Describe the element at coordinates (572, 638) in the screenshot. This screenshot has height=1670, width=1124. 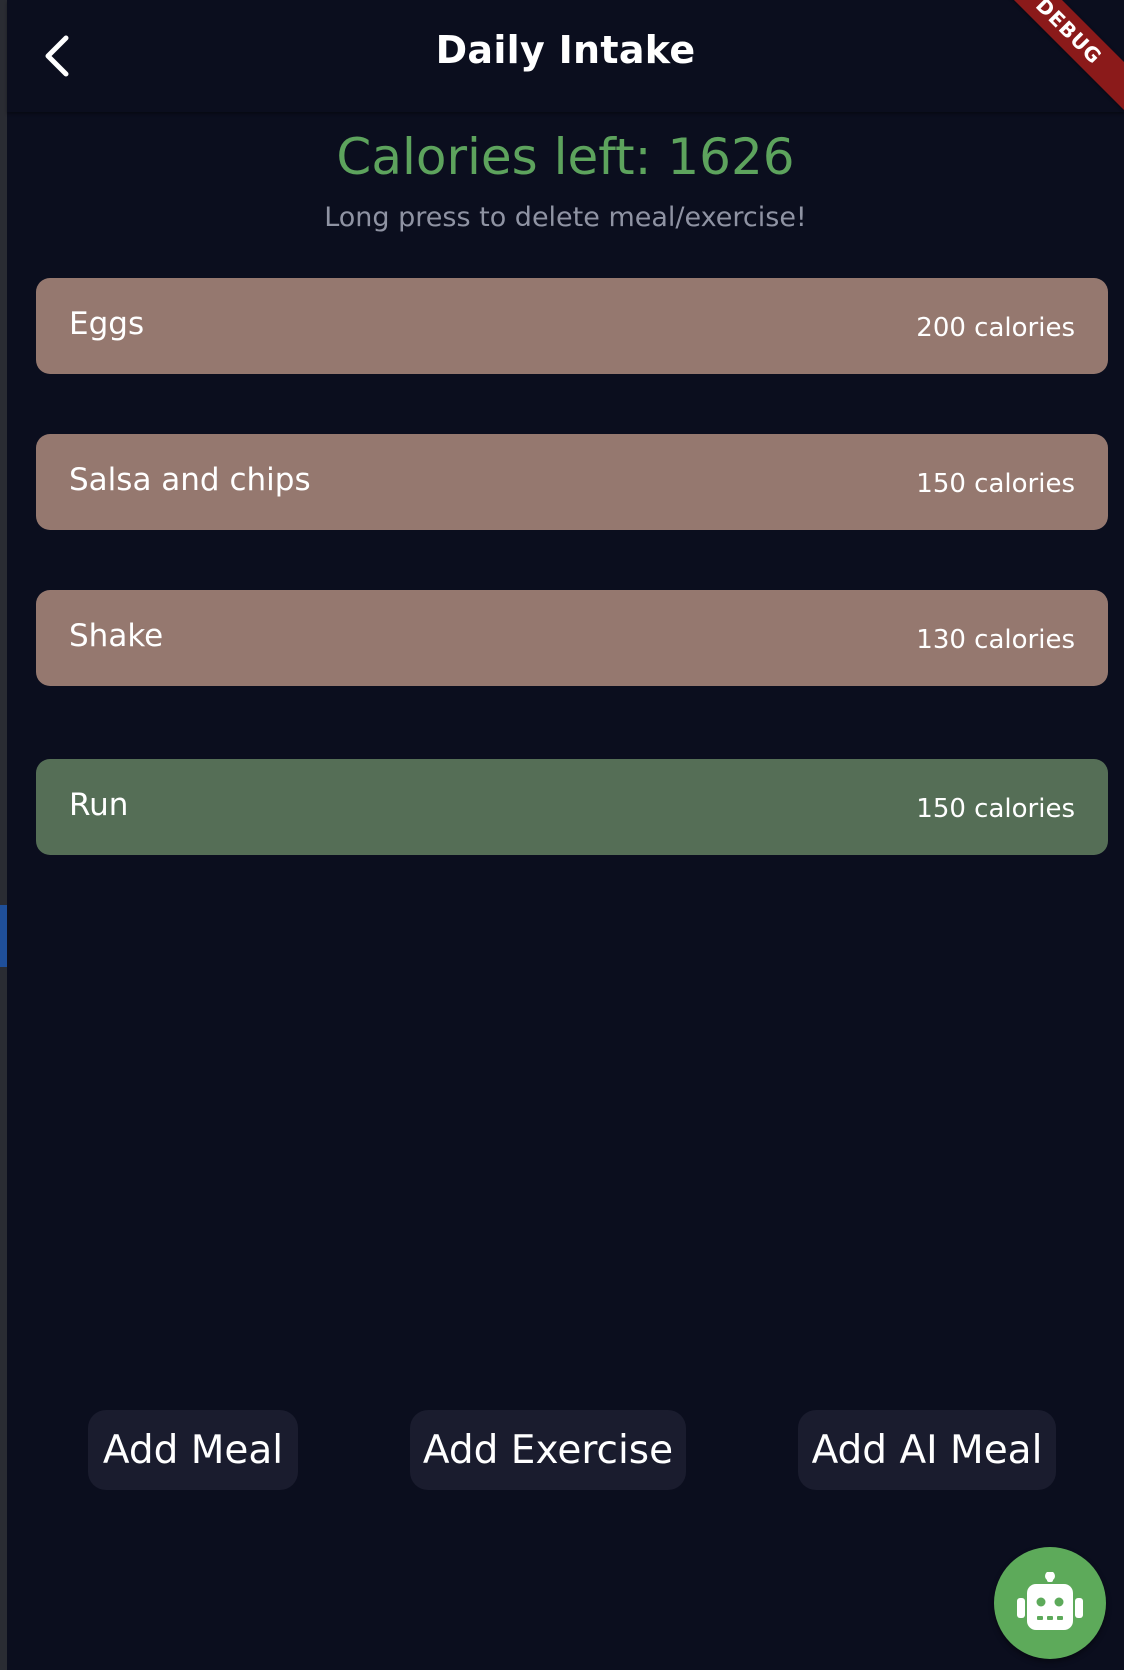
I see `meal-entry-shake: Shake 130 calories` at that location.